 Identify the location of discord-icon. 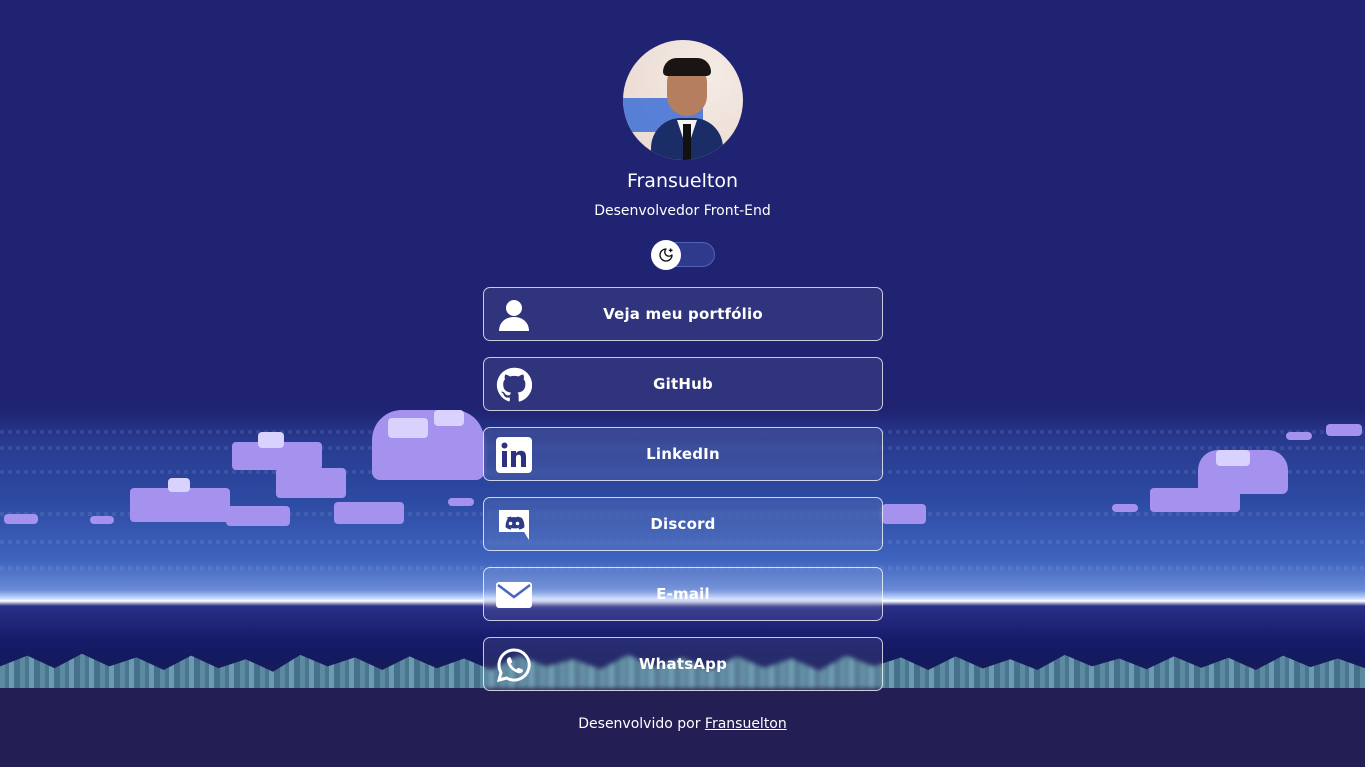
(514, 525).